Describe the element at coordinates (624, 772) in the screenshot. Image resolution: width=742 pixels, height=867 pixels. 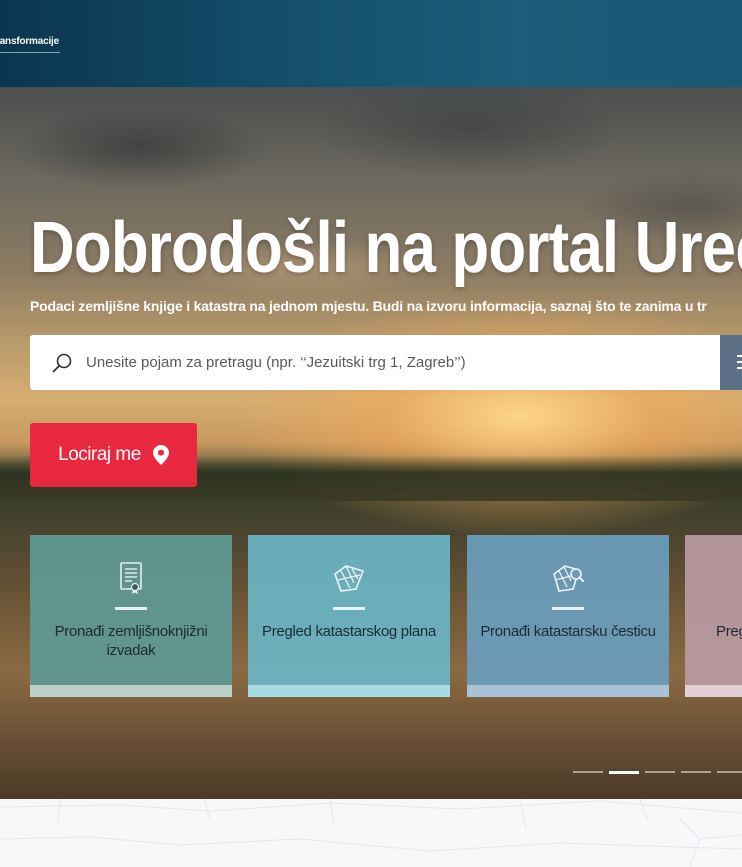
I see `carousel-dot-active` at that location.